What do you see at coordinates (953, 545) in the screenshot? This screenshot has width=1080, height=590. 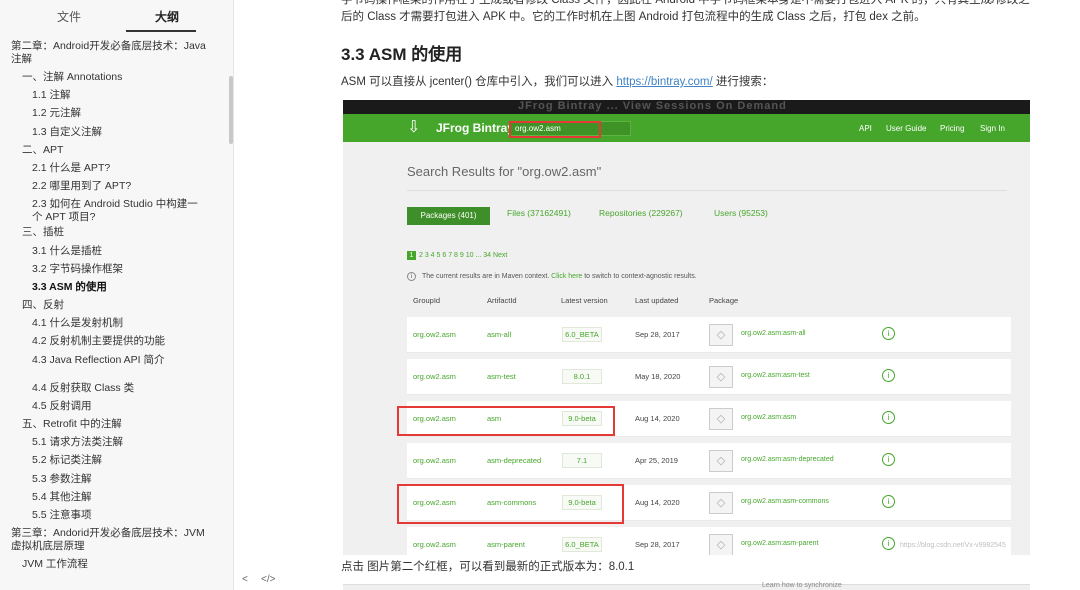 I see `watermark: https://blog.csdn.net/Vx-v9982545` at bounding box center [953, 545].